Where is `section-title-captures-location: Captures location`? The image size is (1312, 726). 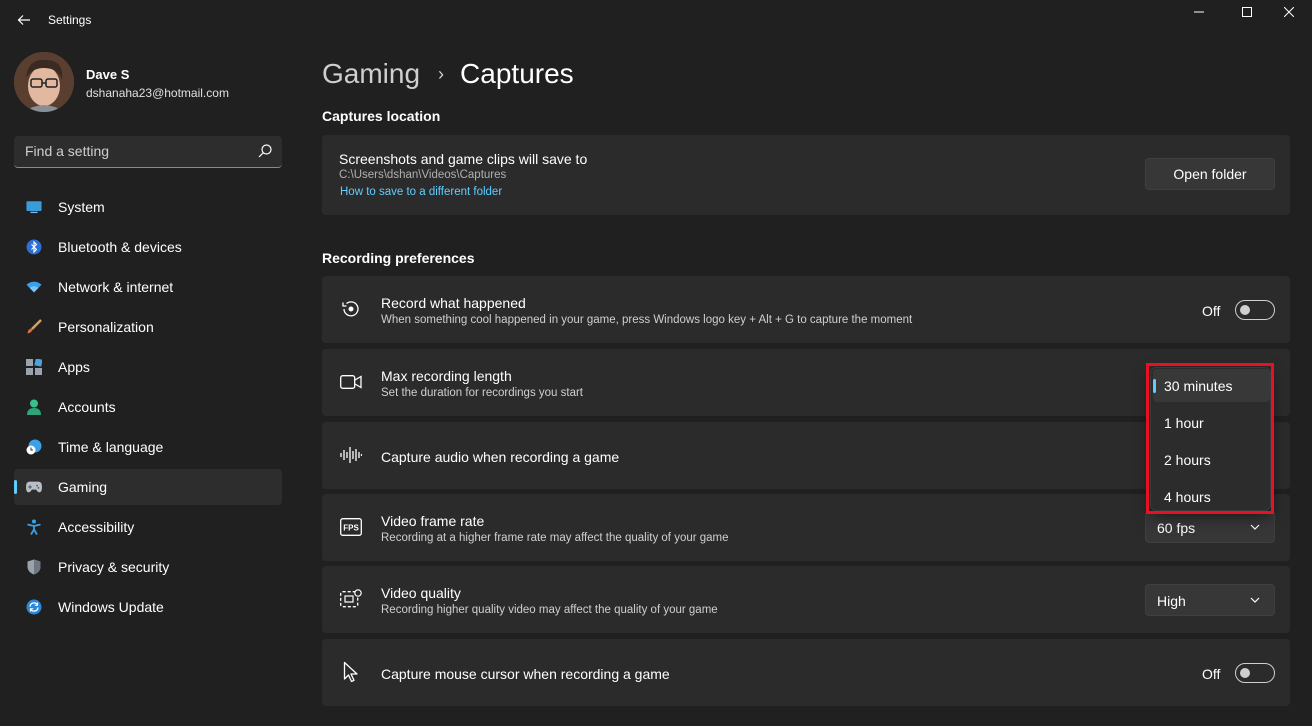
section-title-captures-location: Captures location is located at coordinates (381, 116).